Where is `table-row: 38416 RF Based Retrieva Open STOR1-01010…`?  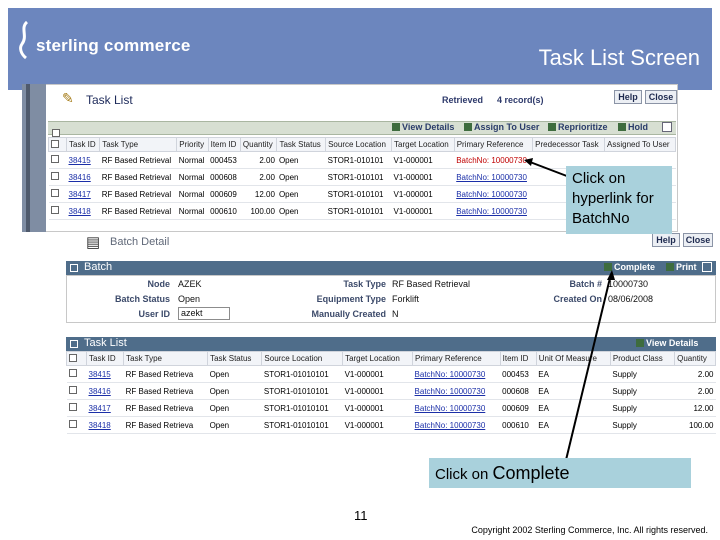 table-row: 38416 RF Based Retrieva Open STOR1-01010… is located at coordinates (391, 391).